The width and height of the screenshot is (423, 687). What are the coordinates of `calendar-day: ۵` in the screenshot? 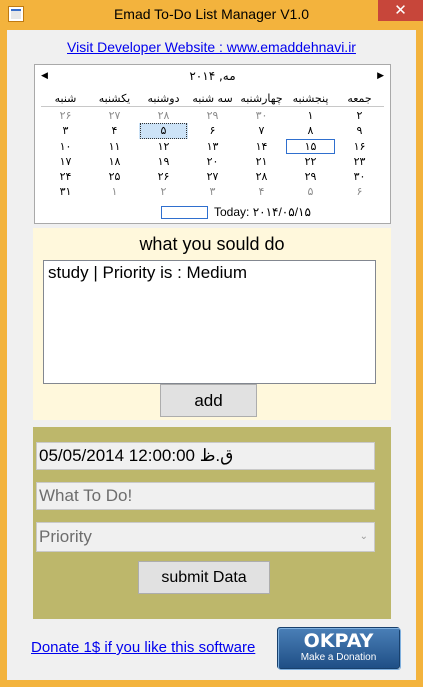 It's located at (310, 191).